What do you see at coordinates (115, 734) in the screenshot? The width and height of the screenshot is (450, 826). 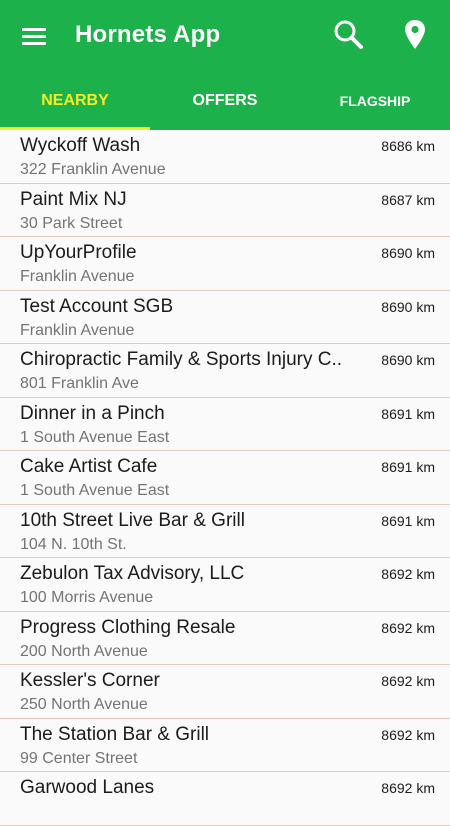 I see `place-name: The Station Bar & Grill` at bounding box center [115, 734].